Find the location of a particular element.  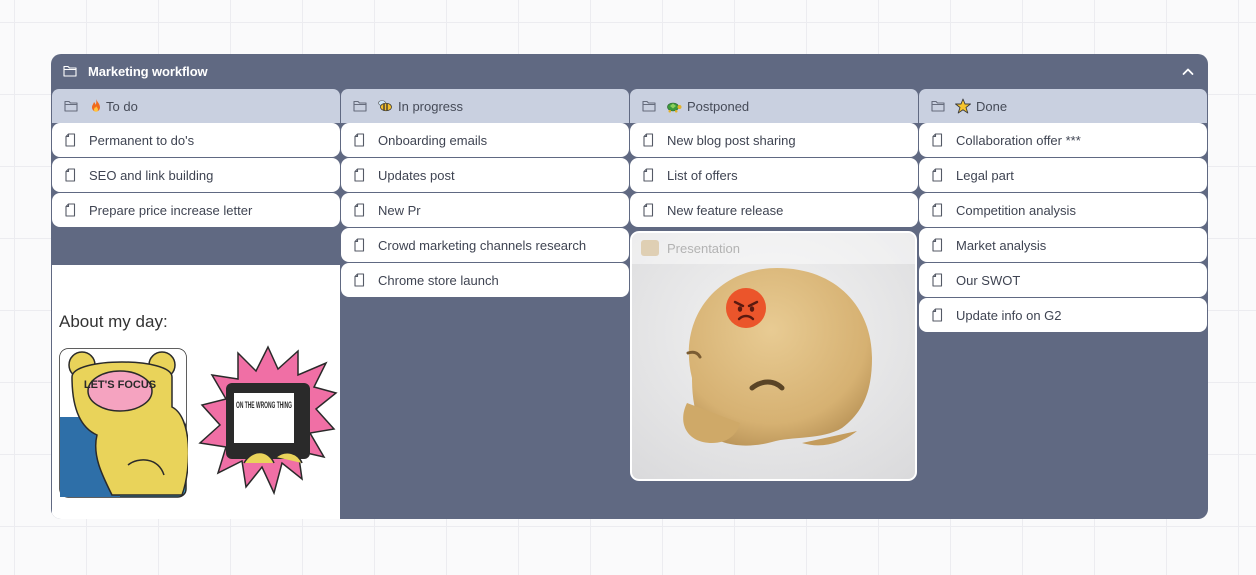

card: New blog post sharing is located at coordinates (774, 140).